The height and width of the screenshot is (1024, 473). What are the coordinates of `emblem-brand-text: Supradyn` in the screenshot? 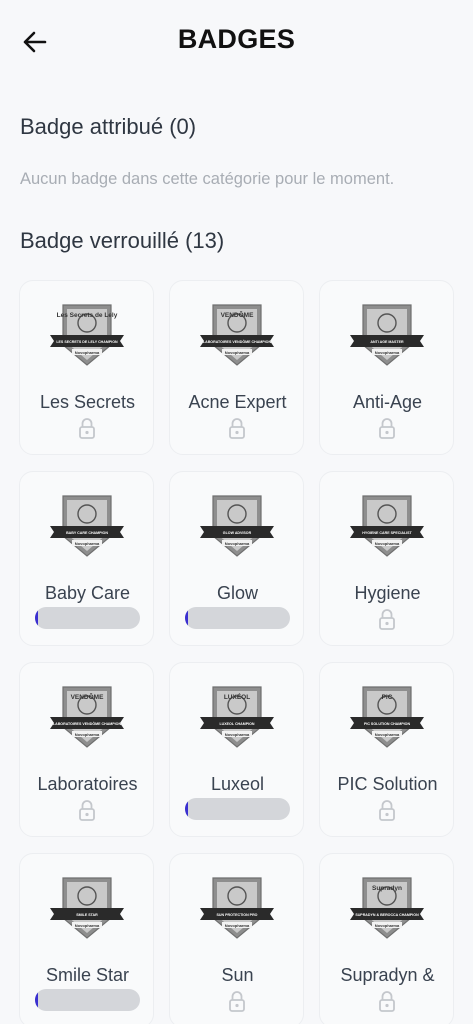 It's located at (387, 888).